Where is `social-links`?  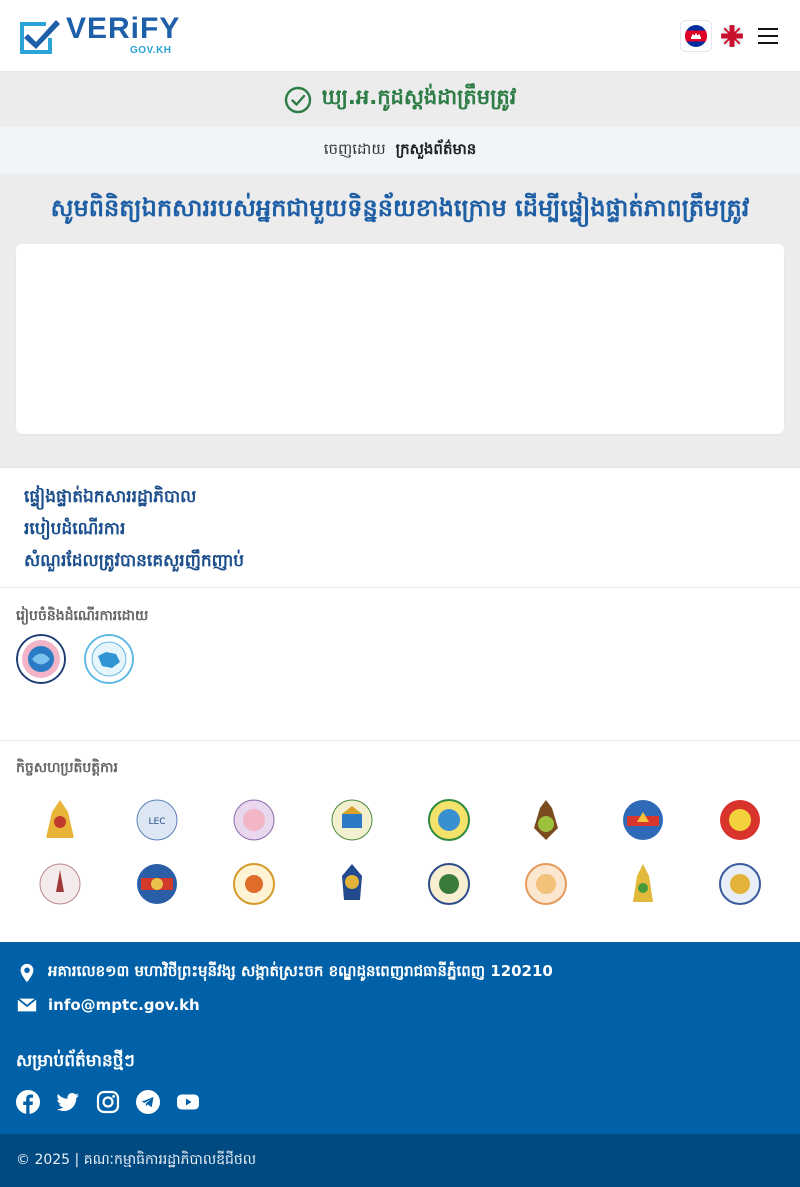
social-links is located at coordinates (108, 1102).